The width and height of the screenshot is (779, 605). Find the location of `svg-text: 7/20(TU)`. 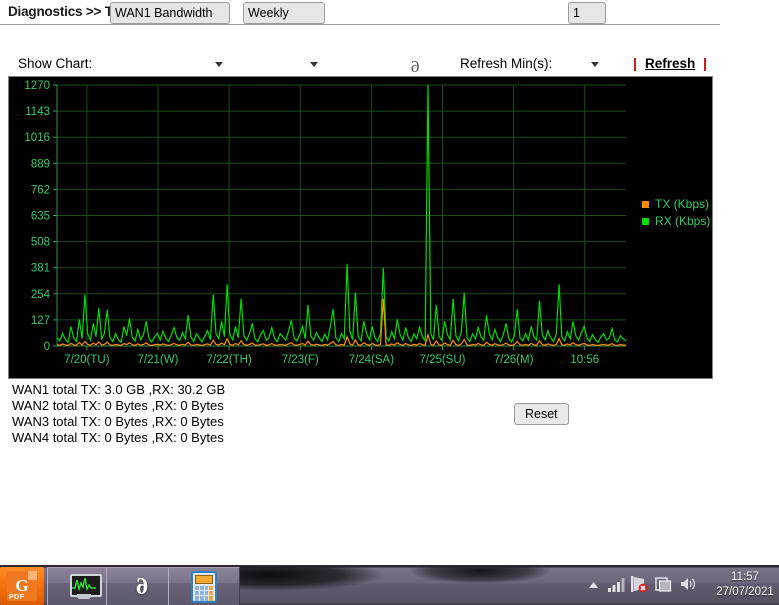

svg-text: 7/20(TU) is located at coordinates (87, 360).